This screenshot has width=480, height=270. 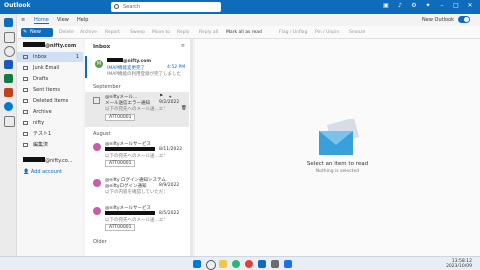 What do you see at coordinates (100, 242) in the screenshot?
I see `section-older: Older` at bounding box center [100, 242].